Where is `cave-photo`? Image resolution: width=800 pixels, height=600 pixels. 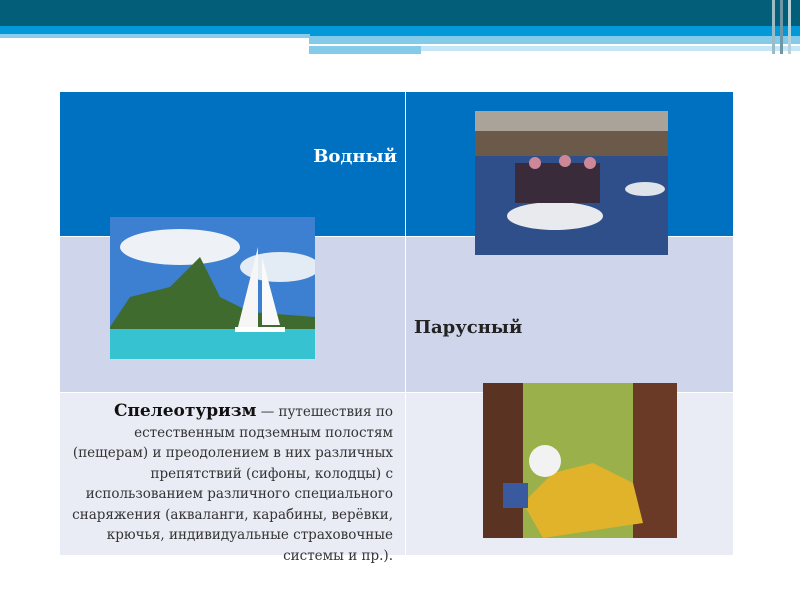
cave-photo is located at coordinates (580, 460).